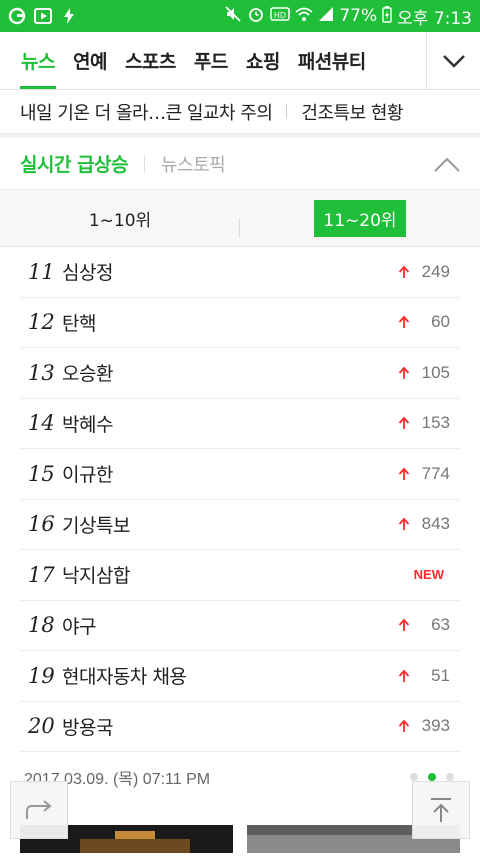 Image resolution: width=480 pixels, height=857 pixels. I want to click on battery-percentage: 77%, so click(358, 16).